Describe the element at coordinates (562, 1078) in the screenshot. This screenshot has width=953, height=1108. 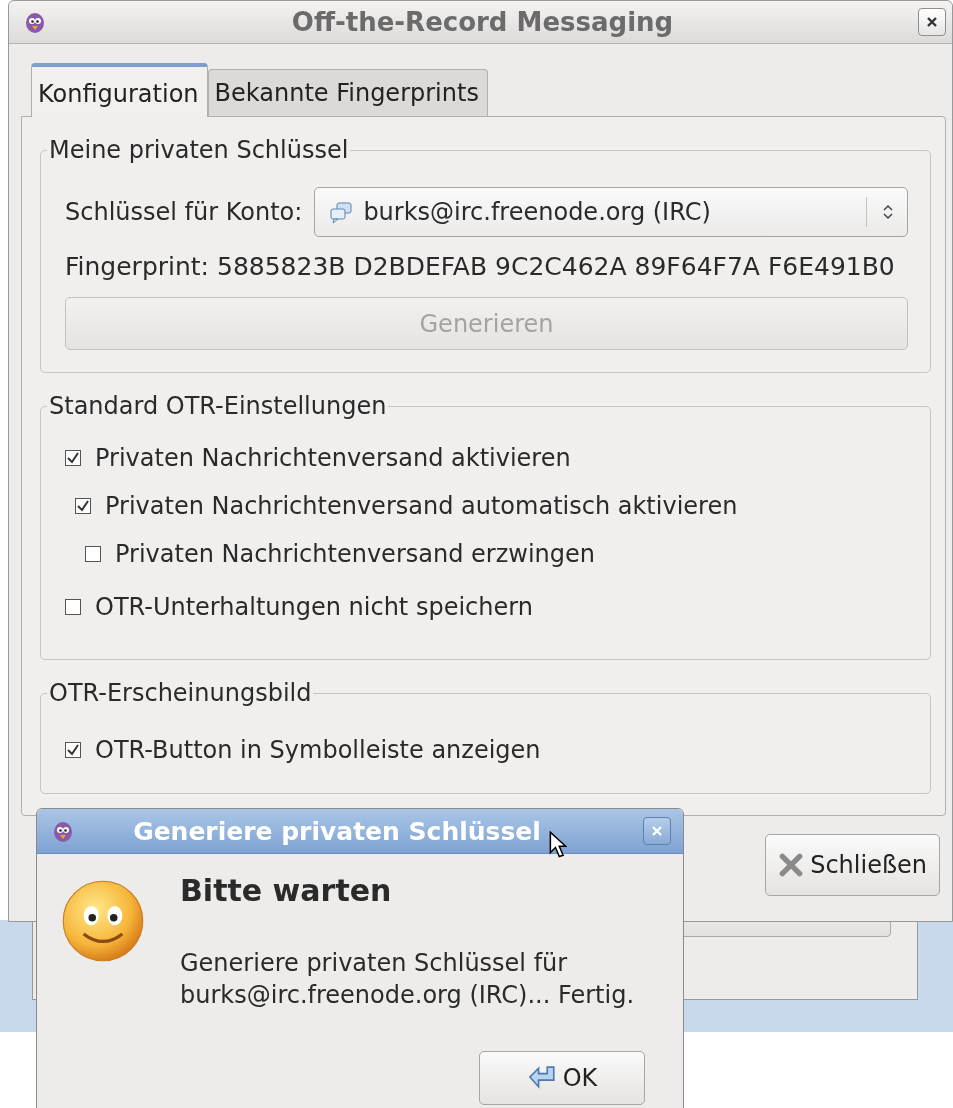
I see `ok-button: OK` at that location.